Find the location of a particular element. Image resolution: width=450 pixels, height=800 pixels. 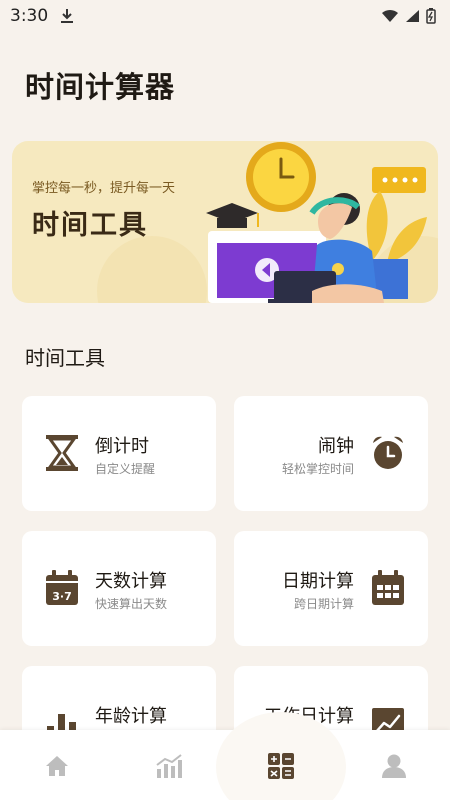

days-calc-card: 3·7 天数计算 快速算出天数 is located at coordinates (119, 588).